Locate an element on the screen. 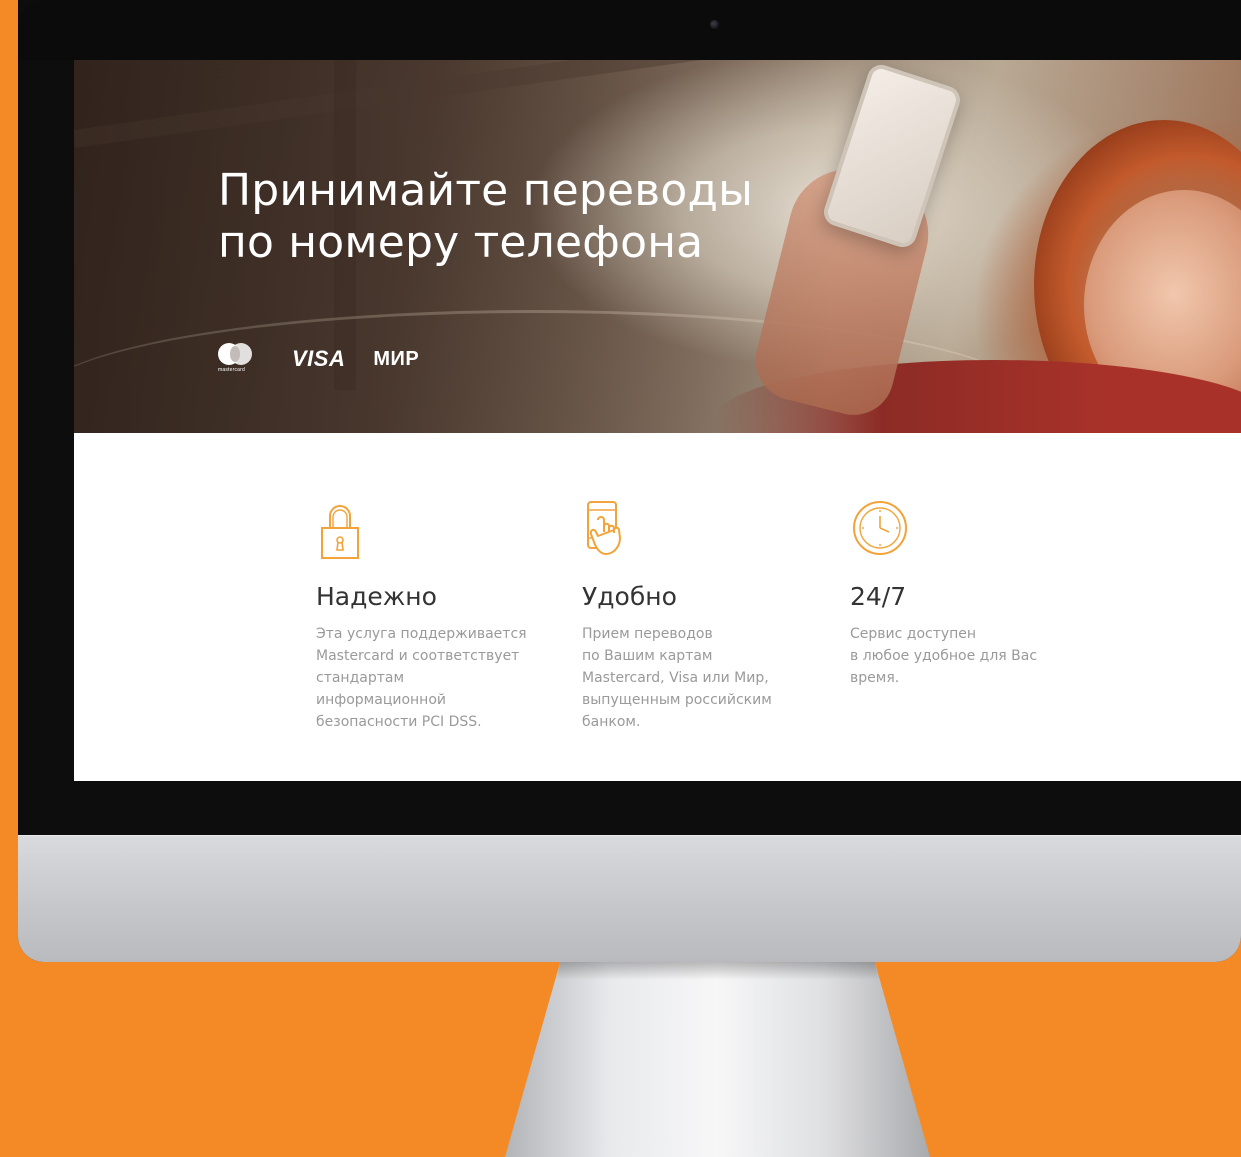 Image resolution: width=1241 pixels, height=1157 pixels. hero-title-line2: по номеру телефона is located at coordinates (461, 242).